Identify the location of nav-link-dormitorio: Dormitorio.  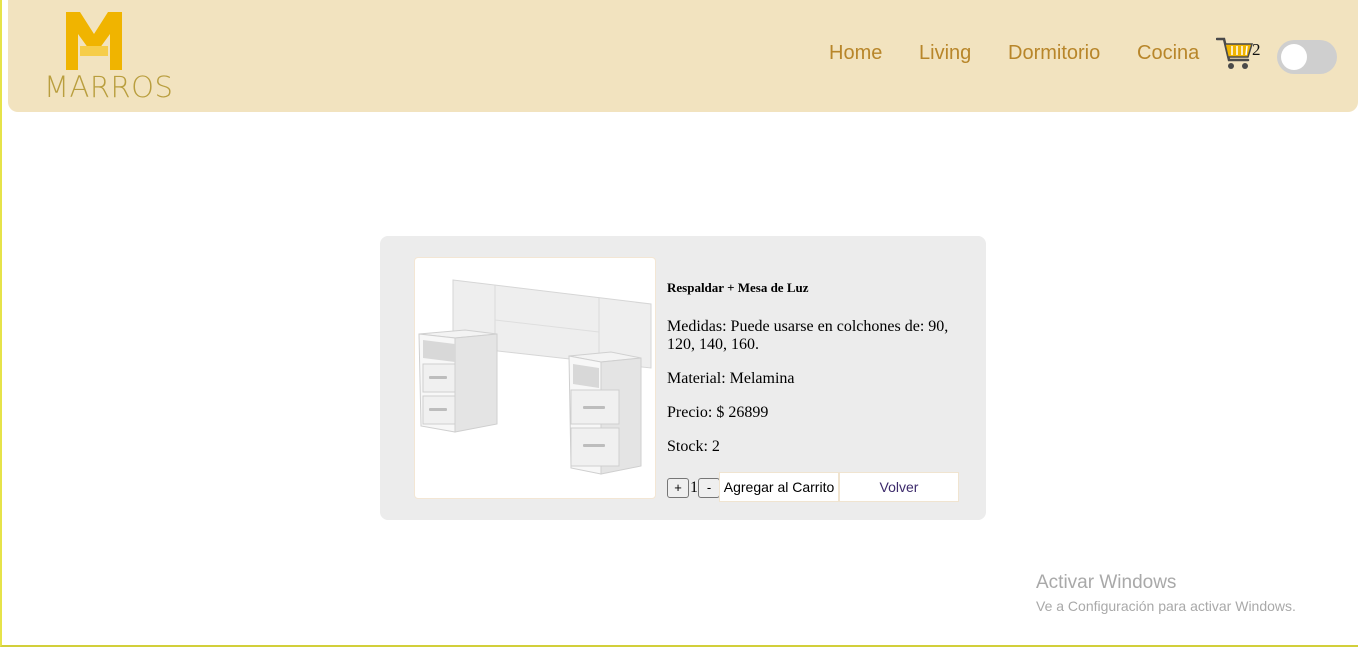
(1054, 53).